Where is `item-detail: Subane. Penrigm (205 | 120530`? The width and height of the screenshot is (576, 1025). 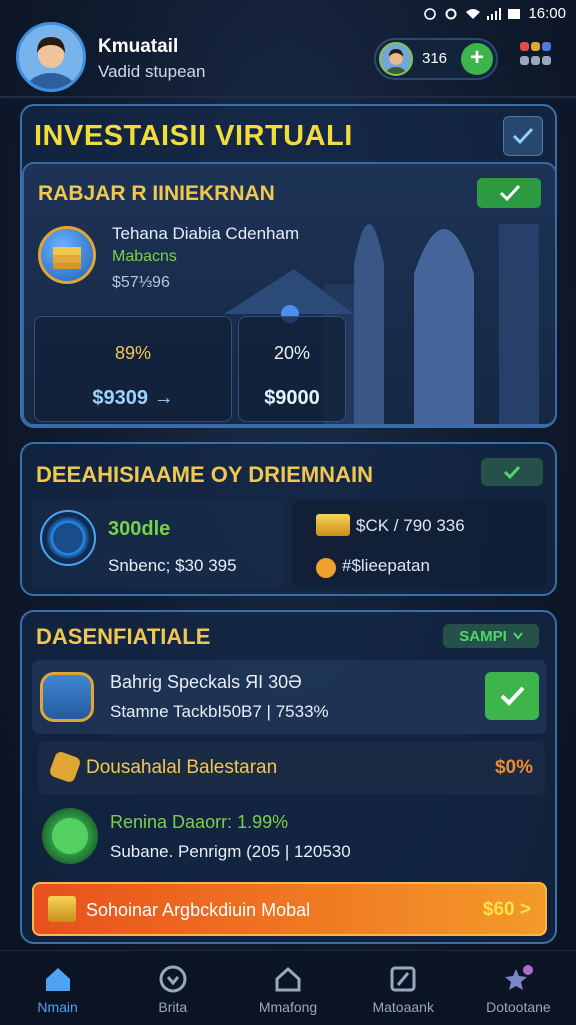 item-detail: Subane. Penrigm (205 | 120530 is located at coordinates (230, 851).